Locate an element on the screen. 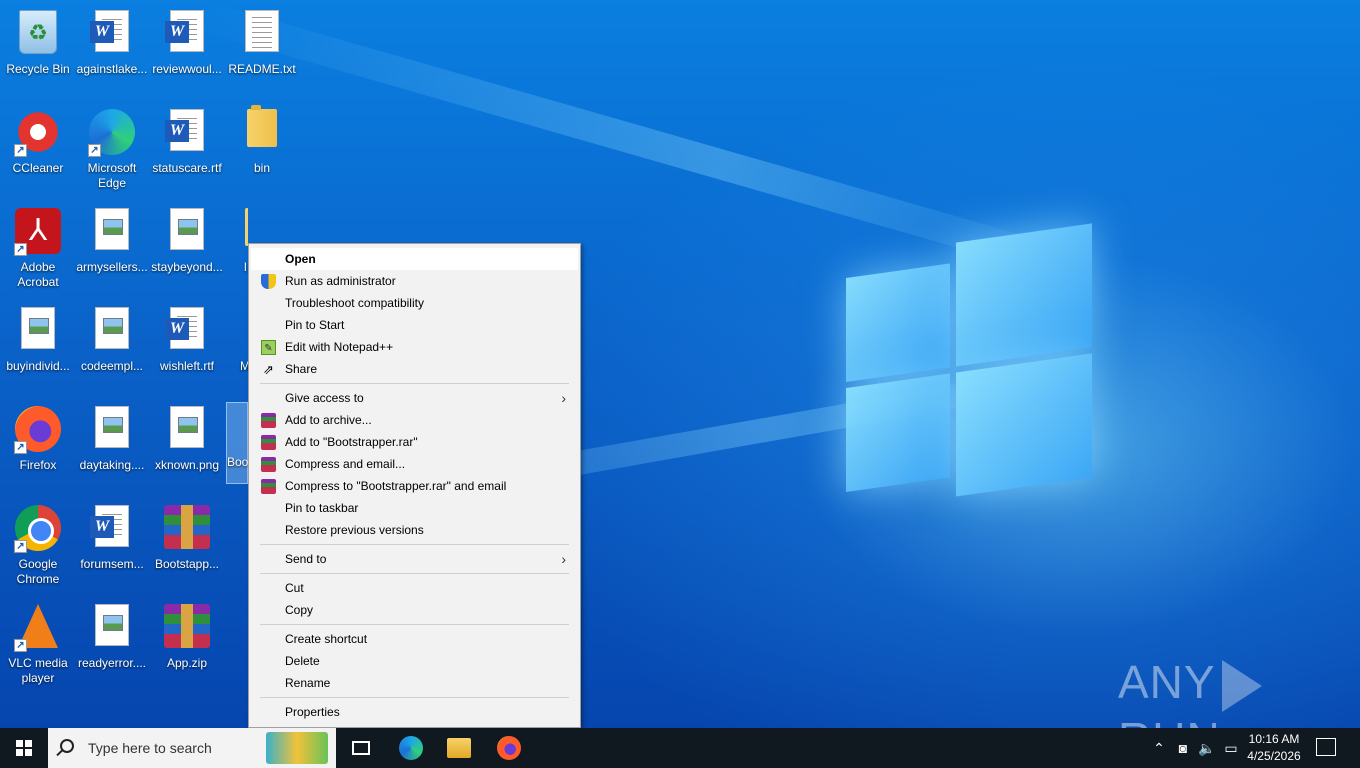 Image resolution: width=1360 pixels, height=768 pixels. menu-item-compress-to-bootstrapper-rar-and-email: Compress to "Bootstrapper.rar" and email is located at coordinates (414, 486).